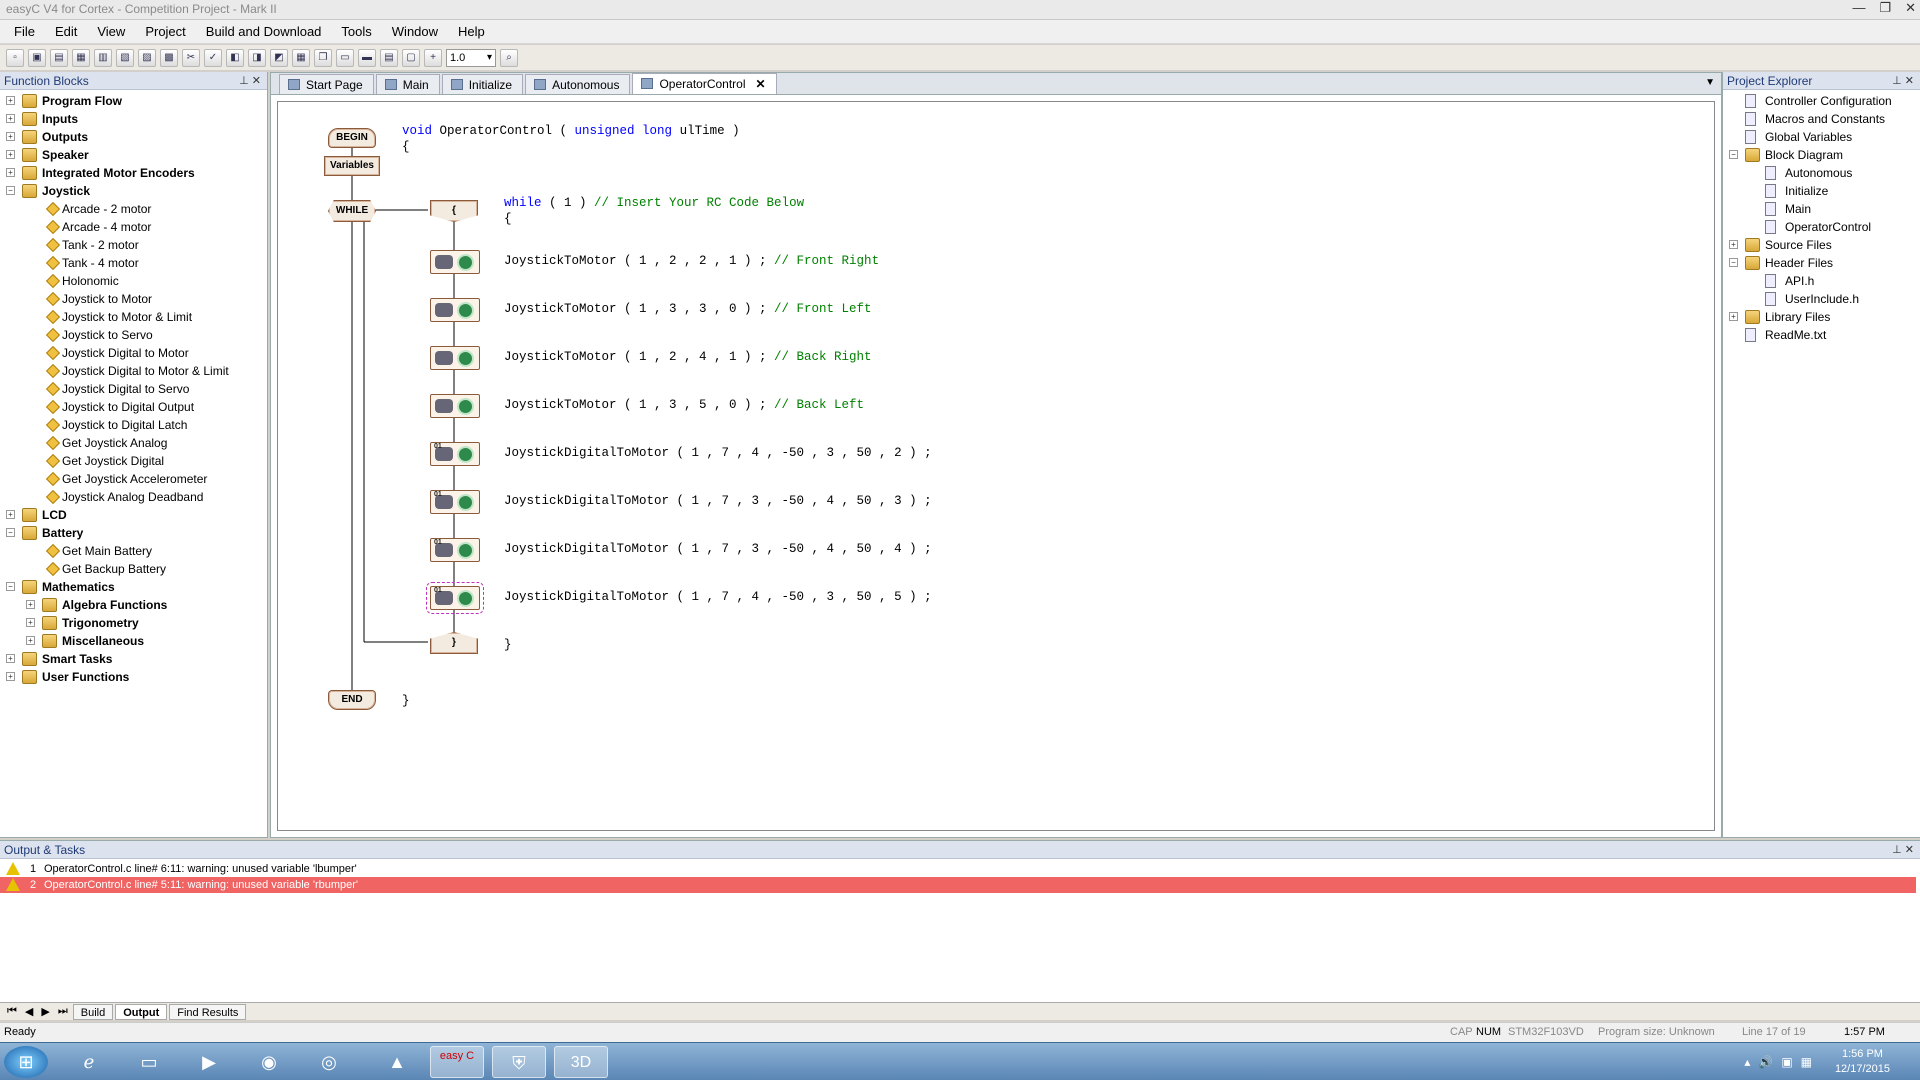 This screenshot has width=1920, height=1080. What do you see at coordinates (352, 138) in the screenshot?
I see `begin-block: BEGIN` at bounding box center [352, 138].